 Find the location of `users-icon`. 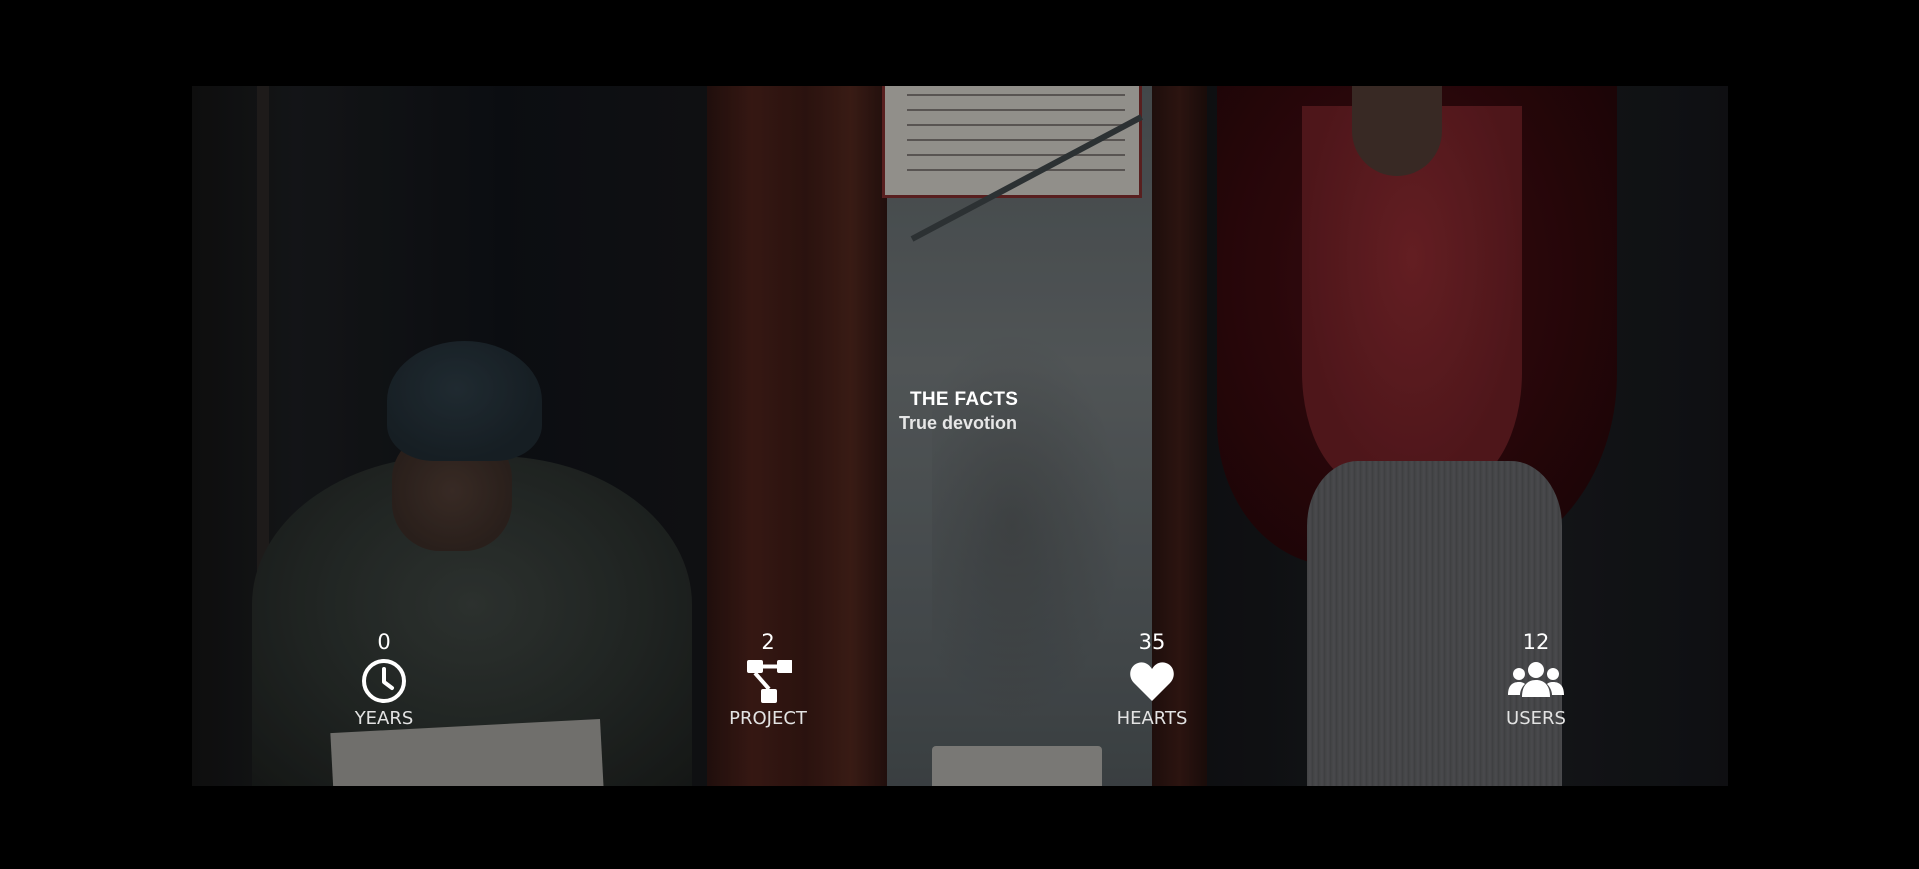

users-icon is located at coordinates (1536, 681).